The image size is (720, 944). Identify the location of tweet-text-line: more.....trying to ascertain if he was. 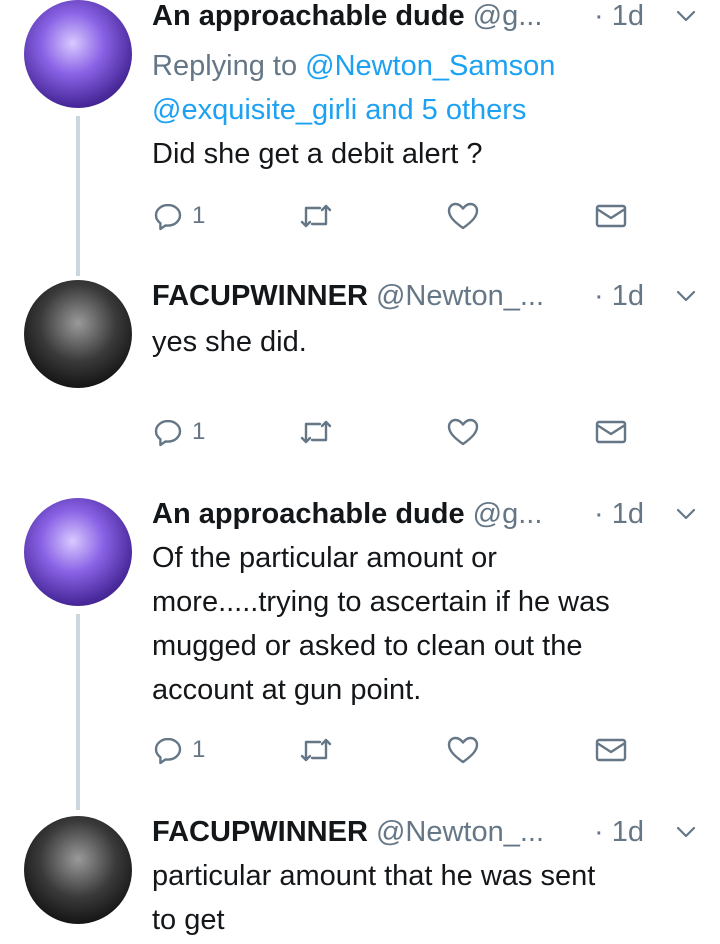
(381, 602).